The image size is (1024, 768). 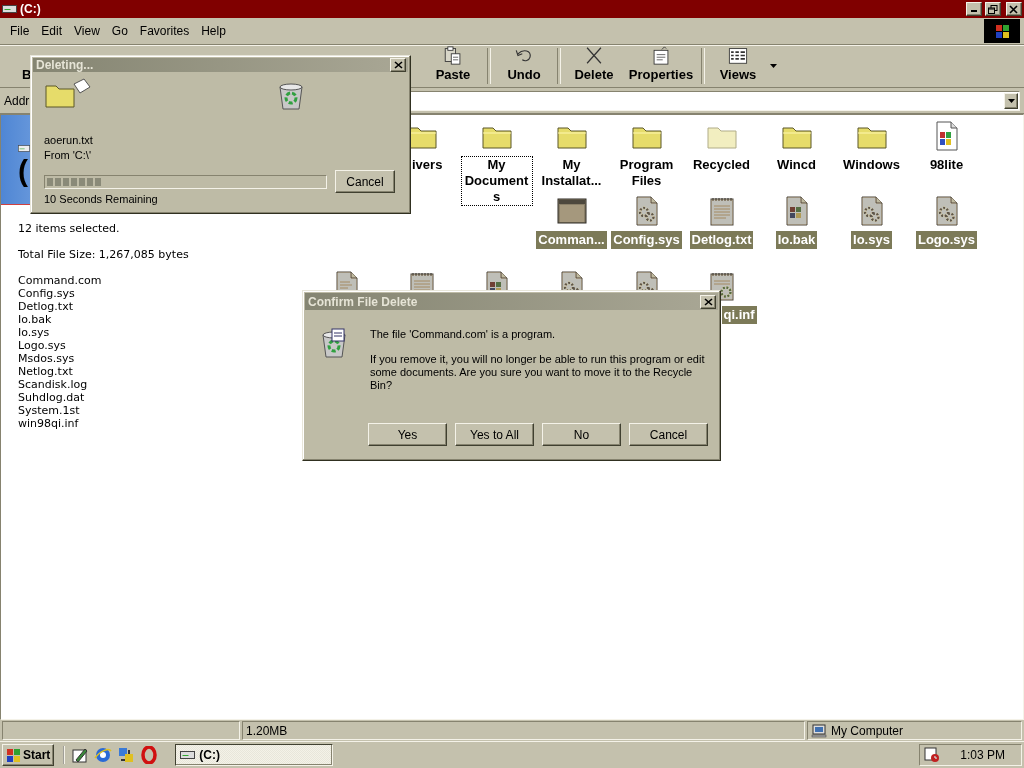 I want to click on menu-item: View, so click(x=87, y=31).